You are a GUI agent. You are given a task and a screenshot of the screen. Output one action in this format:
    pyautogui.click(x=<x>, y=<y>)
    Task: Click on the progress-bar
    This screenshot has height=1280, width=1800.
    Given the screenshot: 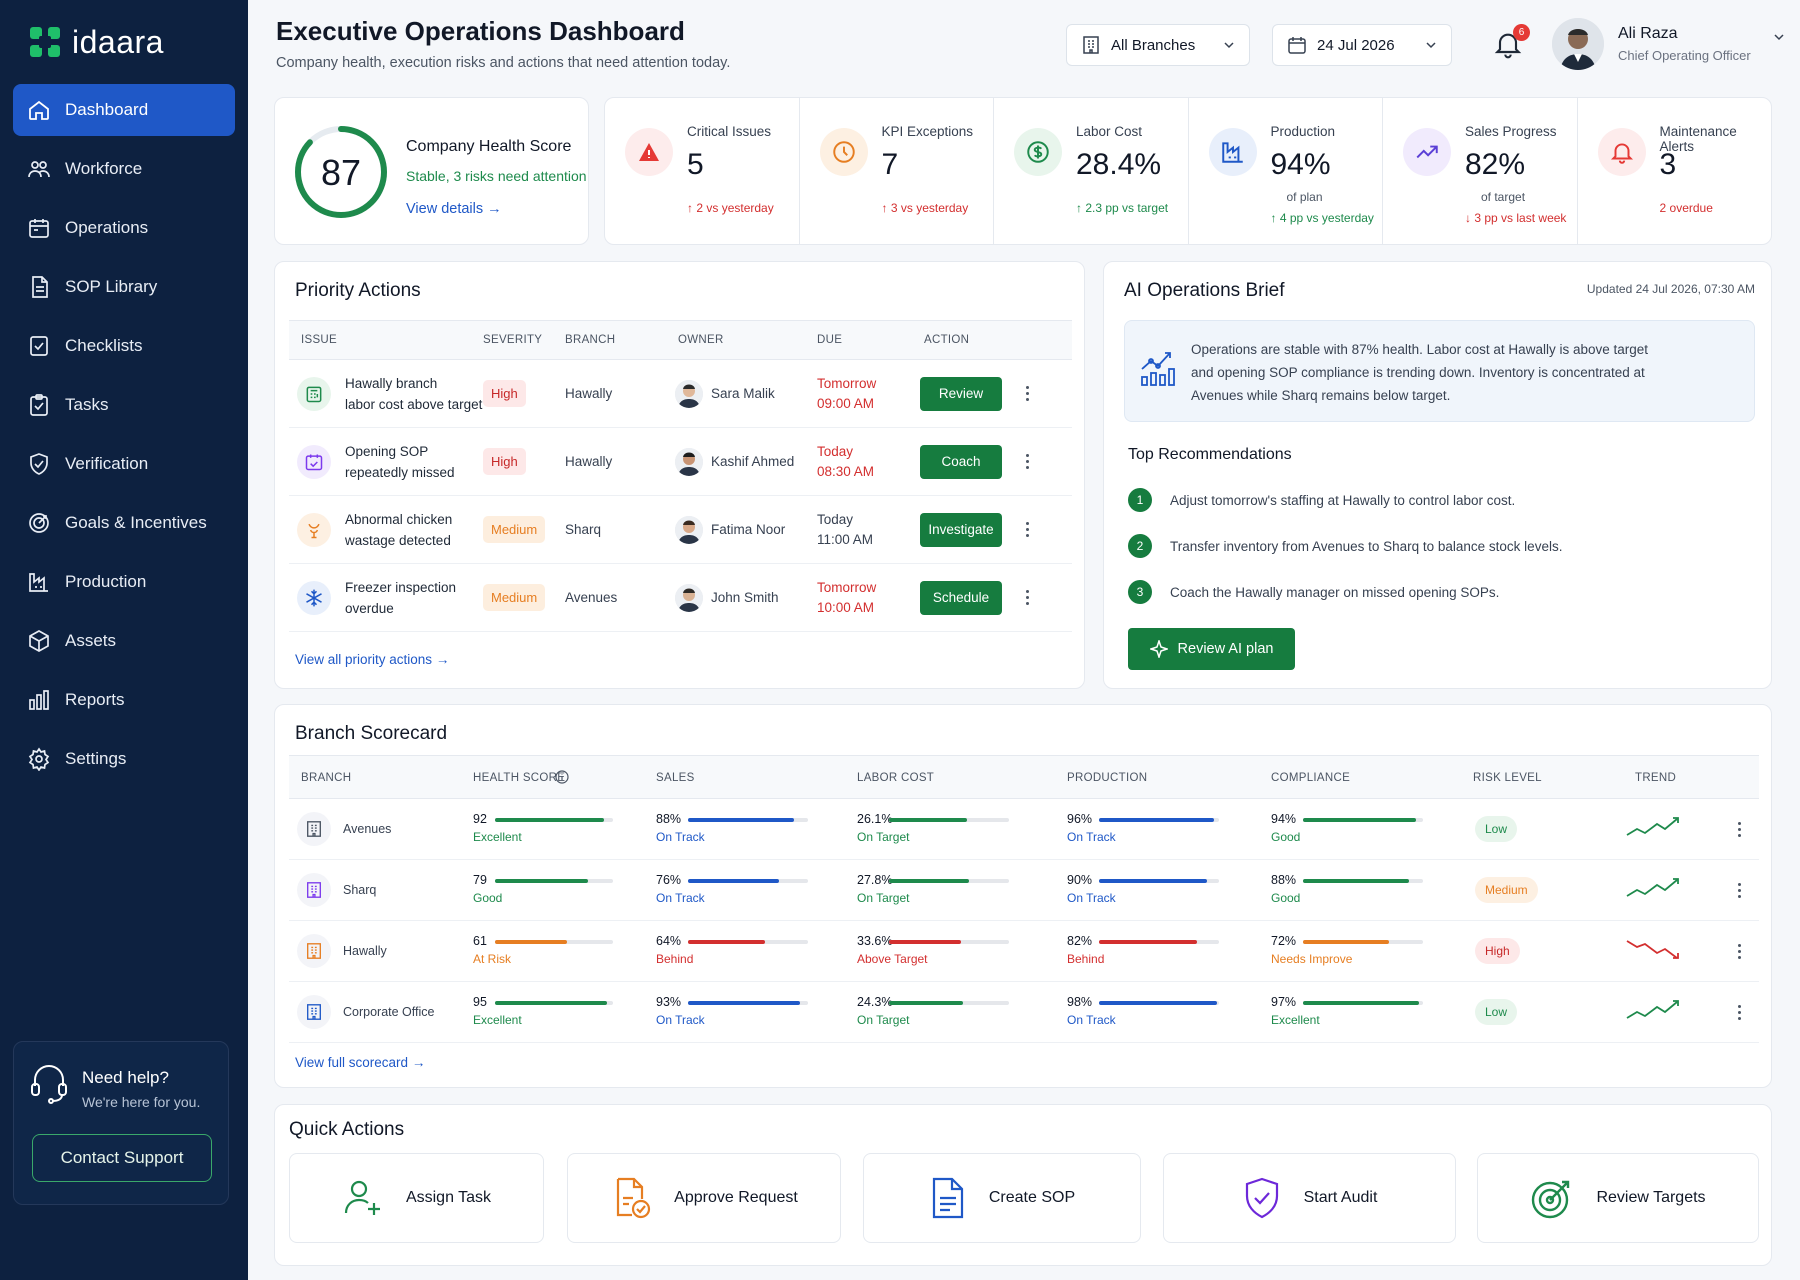 What is the action you would take?
    pyautogui.click(x=1363, y=881)
    